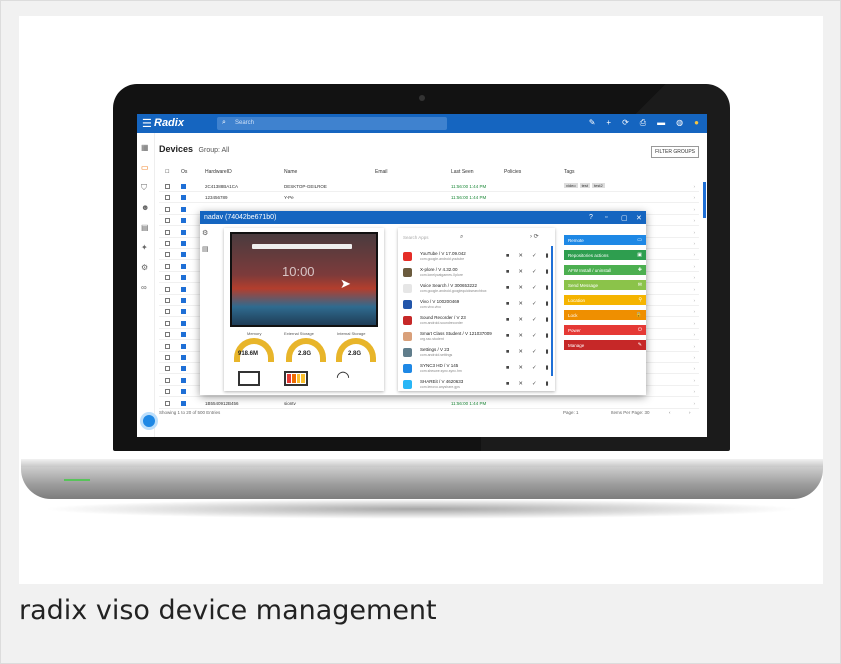 This screenshot has width=841, height=664. What do you see at coordinates (605, 285) in the screenshot?
I see `action-button-send-message: Send Message ✉` at bounding box center [605, 285].